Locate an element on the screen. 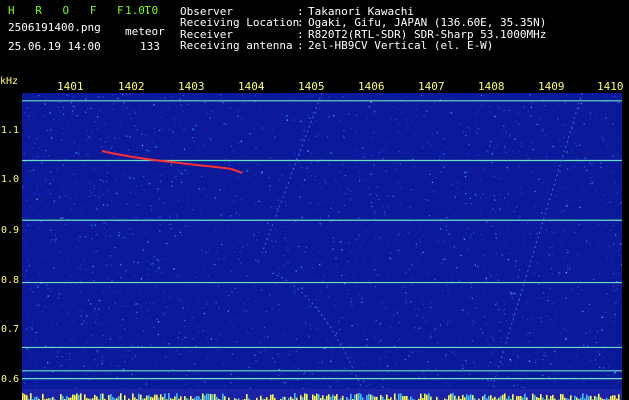 Image resolution: width=629 pixels, height=400 pixels. info-sep: : is located at coordinates (300, 45).